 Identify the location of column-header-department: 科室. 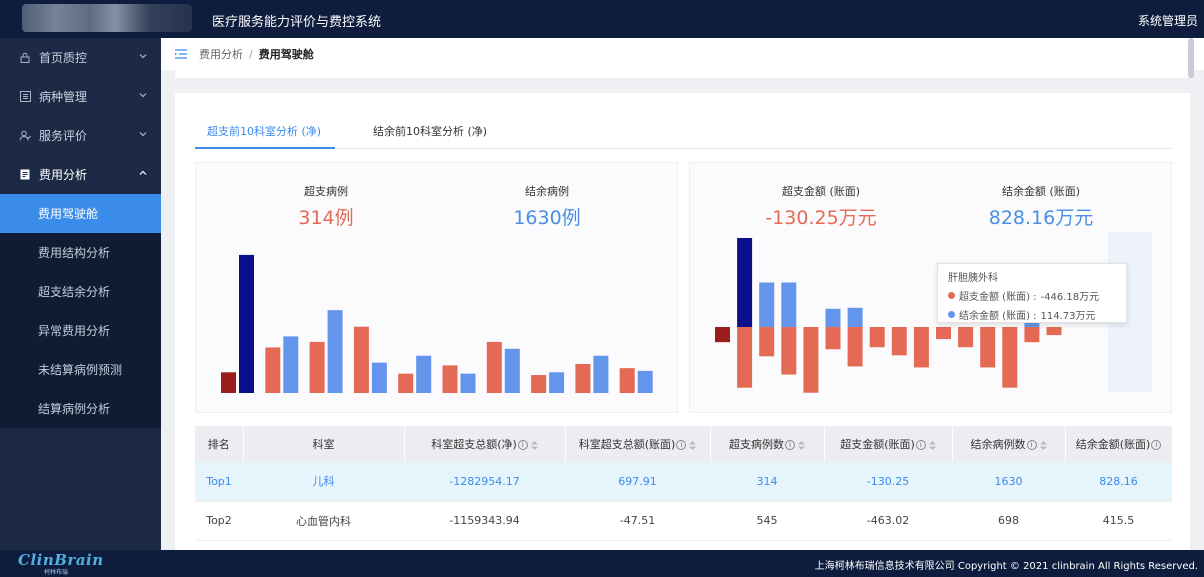
(324, 444).